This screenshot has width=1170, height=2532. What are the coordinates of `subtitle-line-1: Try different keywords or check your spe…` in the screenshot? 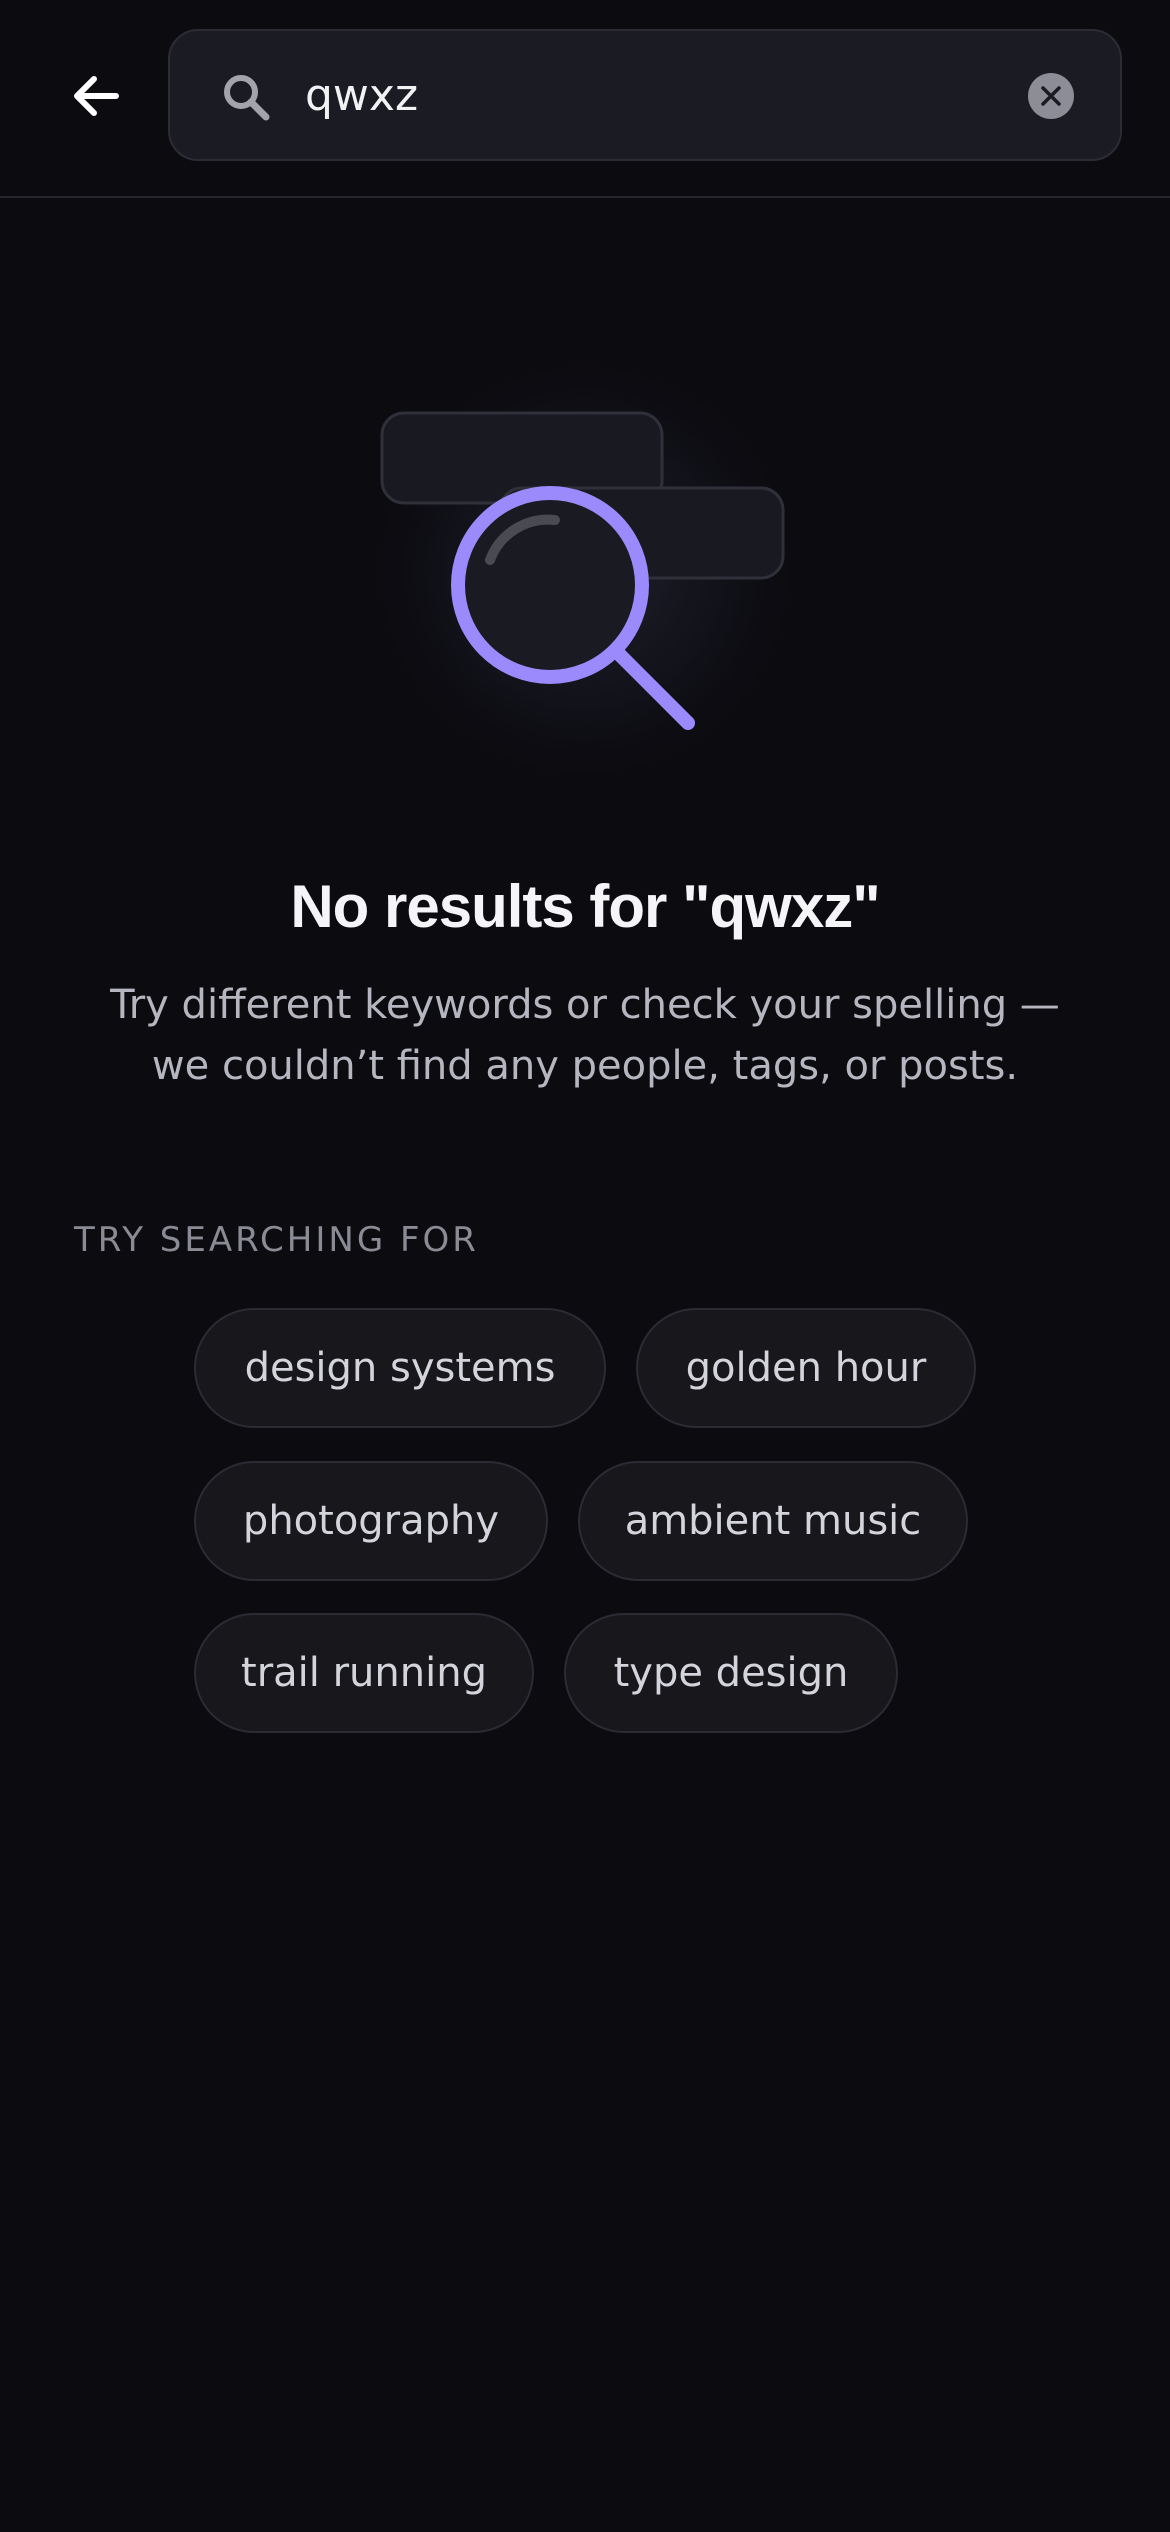 It's located at (585, 1005).